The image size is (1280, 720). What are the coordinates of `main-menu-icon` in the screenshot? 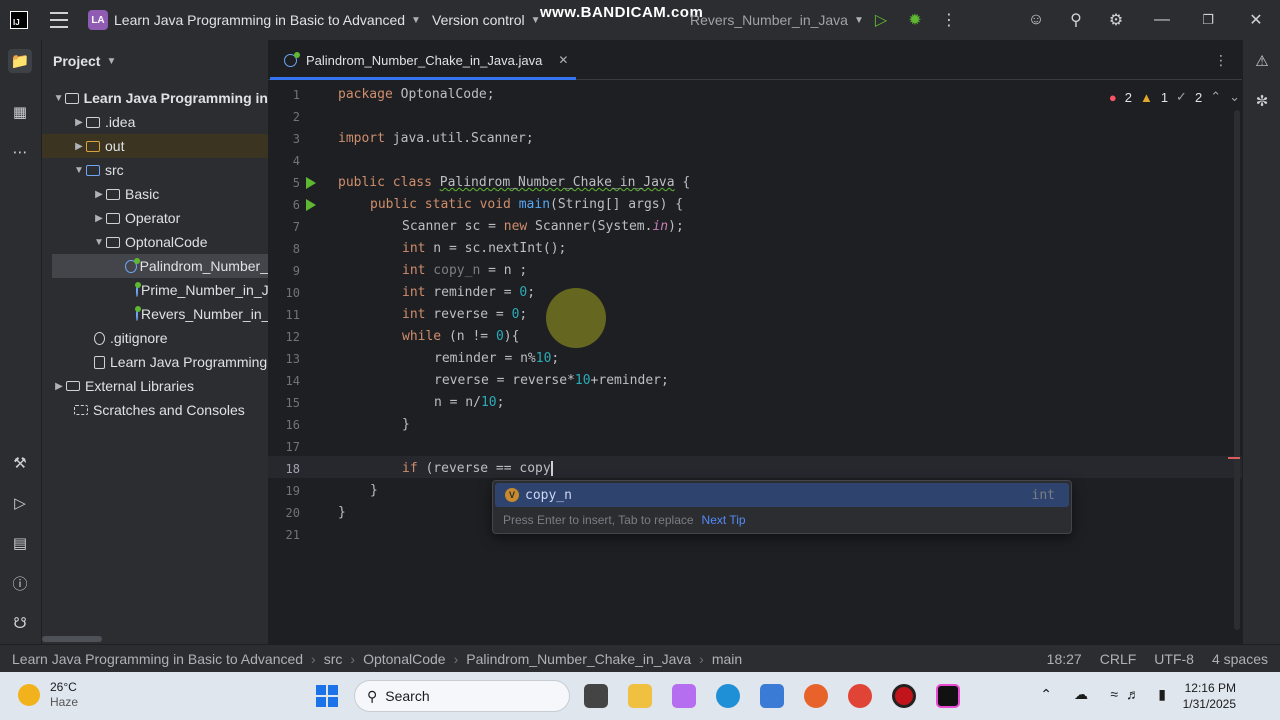 It's located at (59, 20).